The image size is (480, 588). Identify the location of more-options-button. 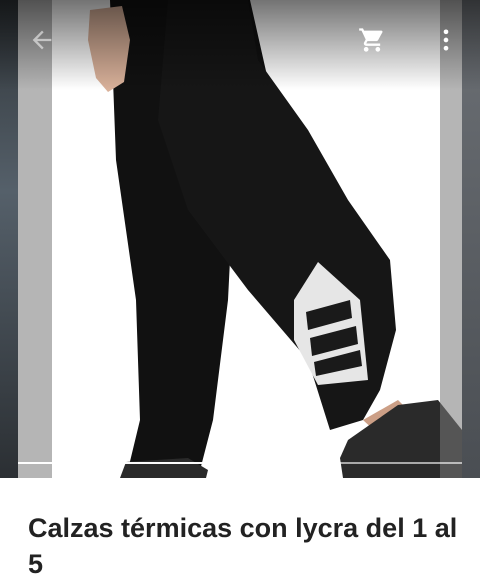
(446, 40).